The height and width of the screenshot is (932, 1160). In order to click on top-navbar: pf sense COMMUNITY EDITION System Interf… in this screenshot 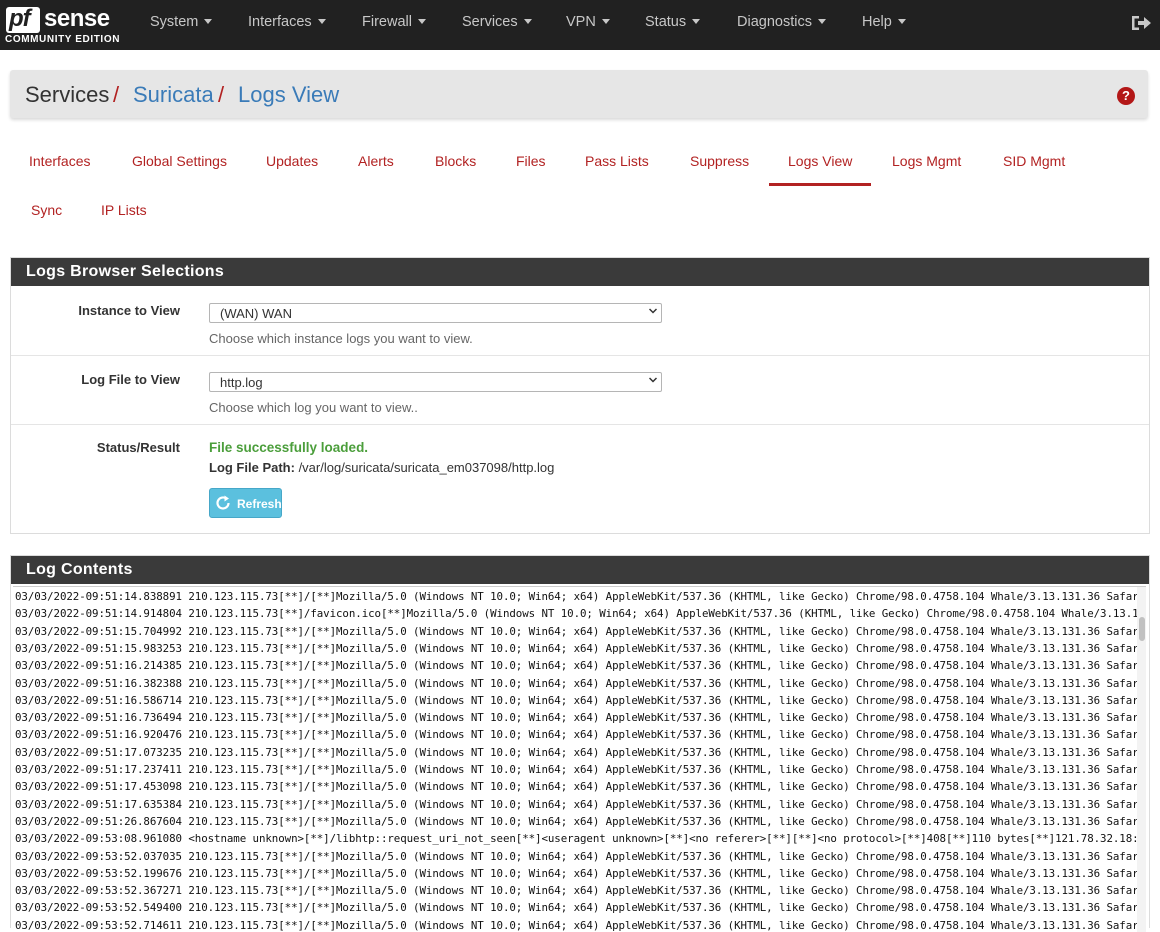, I will do `click(580, 25)`.